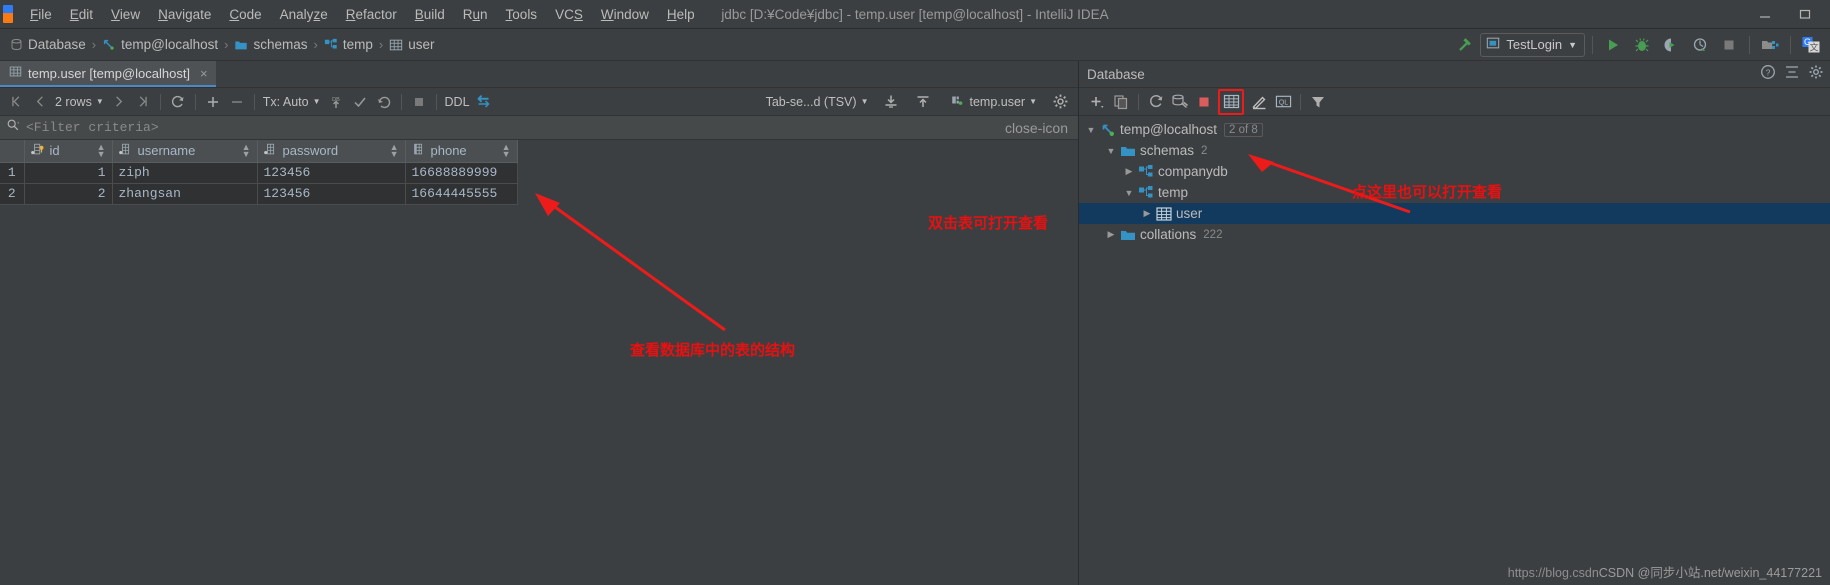 The image size is (1830, 585). I want to click on profile-button, so click(1700, 45).